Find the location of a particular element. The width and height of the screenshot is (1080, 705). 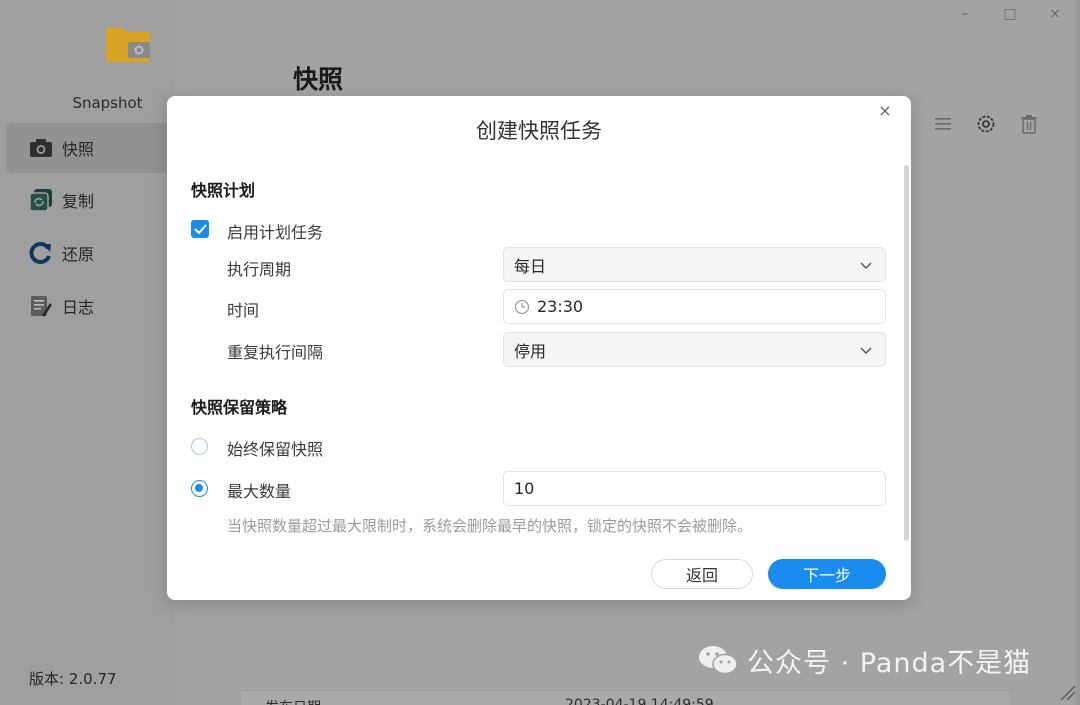

window-edge is located at coordinates (1078, 352).